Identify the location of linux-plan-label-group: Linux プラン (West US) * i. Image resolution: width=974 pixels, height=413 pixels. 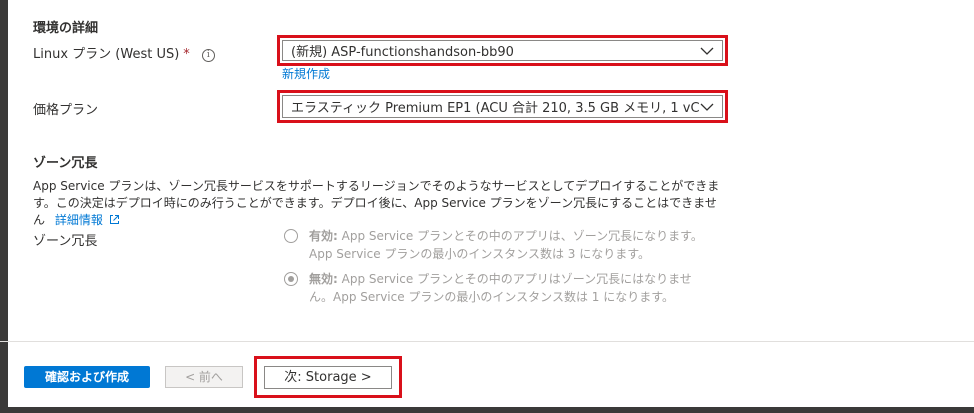
(124, 52).